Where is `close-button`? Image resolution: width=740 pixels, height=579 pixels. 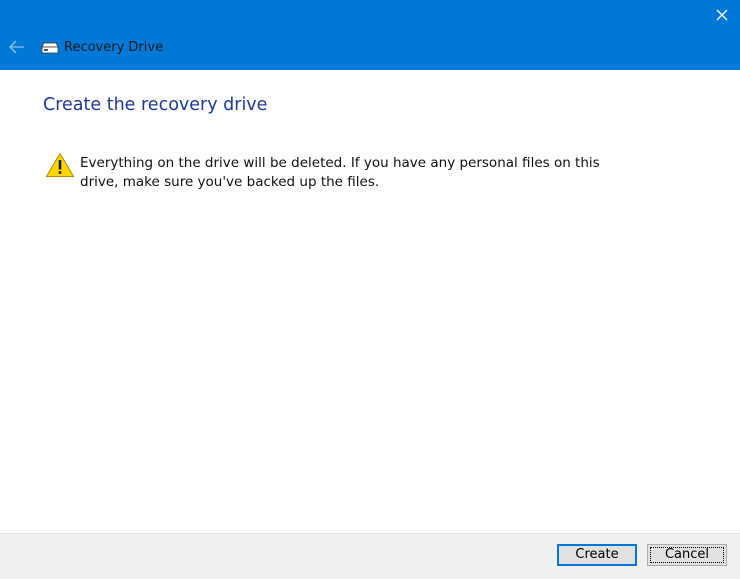
close-button is located at coordinates (722, 15).